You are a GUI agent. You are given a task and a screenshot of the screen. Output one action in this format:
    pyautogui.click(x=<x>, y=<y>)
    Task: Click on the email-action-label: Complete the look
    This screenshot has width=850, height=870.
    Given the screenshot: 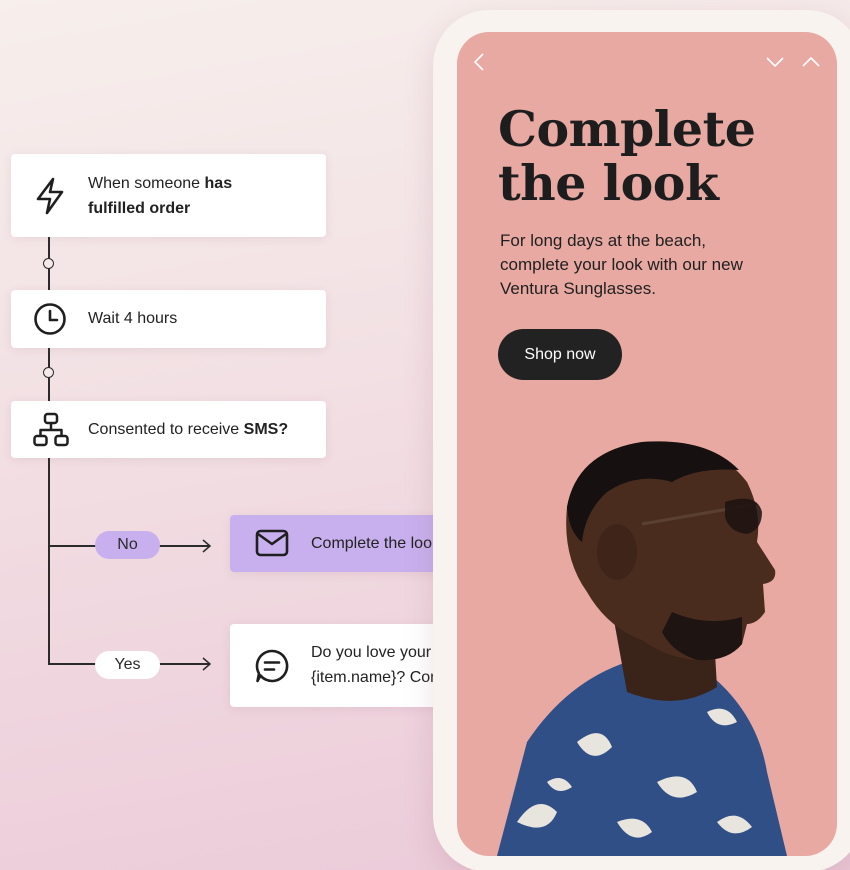 What is the action you would take?
    pyautogui.click(x=375, y=543)
    